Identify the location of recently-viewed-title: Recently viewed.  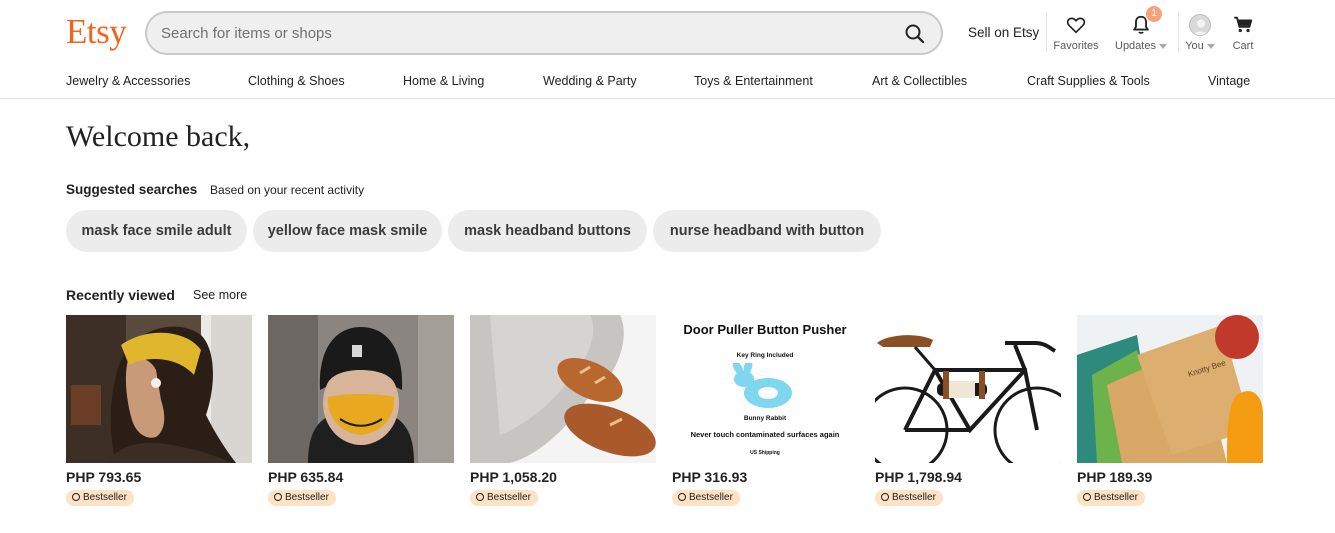
(120, 295).